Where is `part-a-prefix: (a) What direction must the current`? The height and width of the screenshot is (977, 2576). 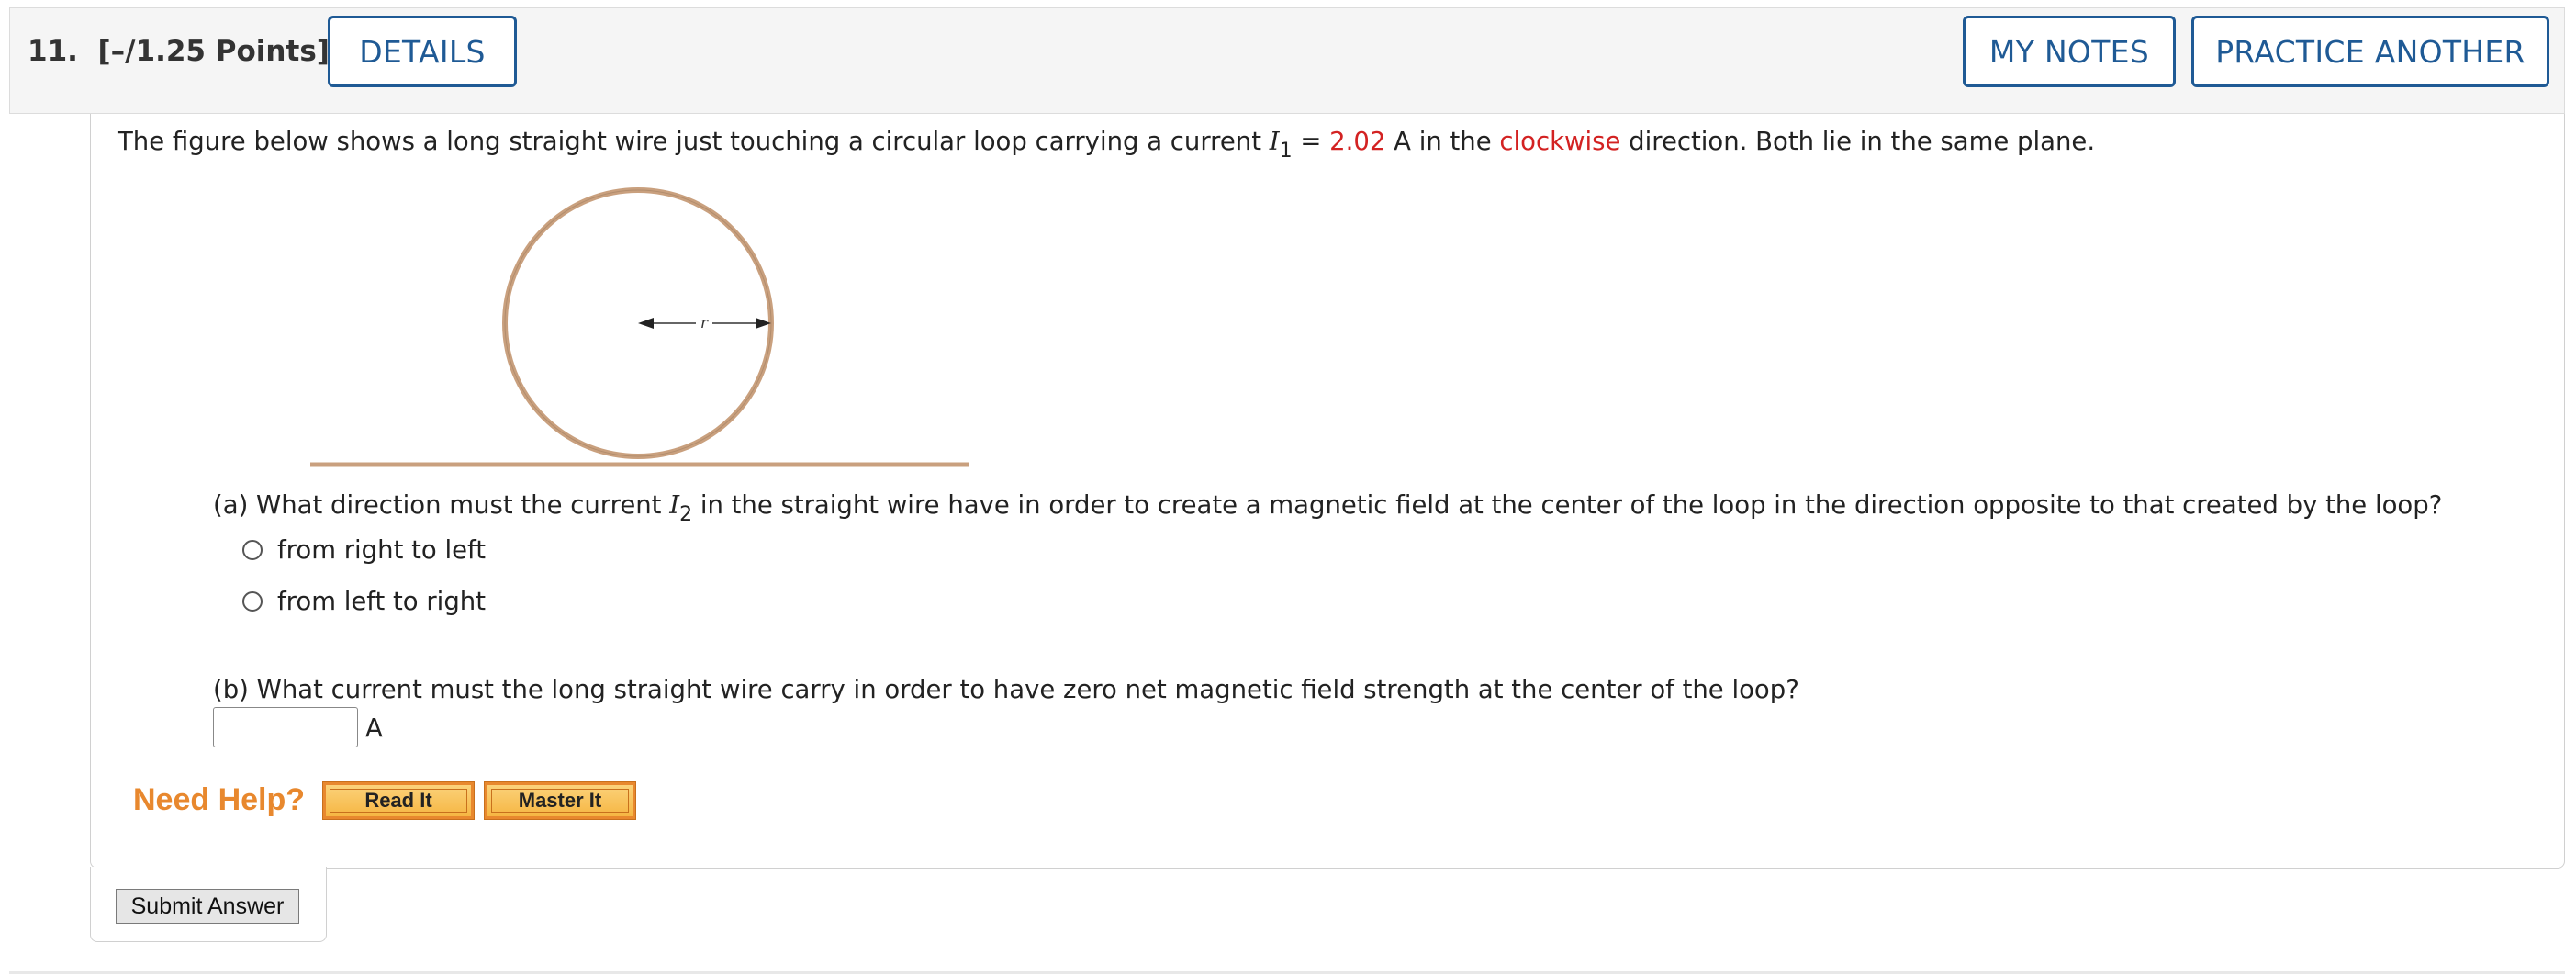
part-a-prefix: (a) What direction must the current is located at coordinates (441, 505).